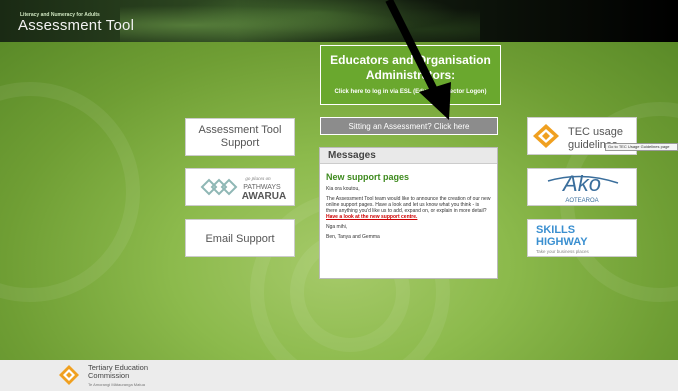 The image size is (678, 391). What do you see at coordinates (262, 187) in the screenshot?
I see `pathways-label: PATHWAYS` at bounding box center [262, 187].